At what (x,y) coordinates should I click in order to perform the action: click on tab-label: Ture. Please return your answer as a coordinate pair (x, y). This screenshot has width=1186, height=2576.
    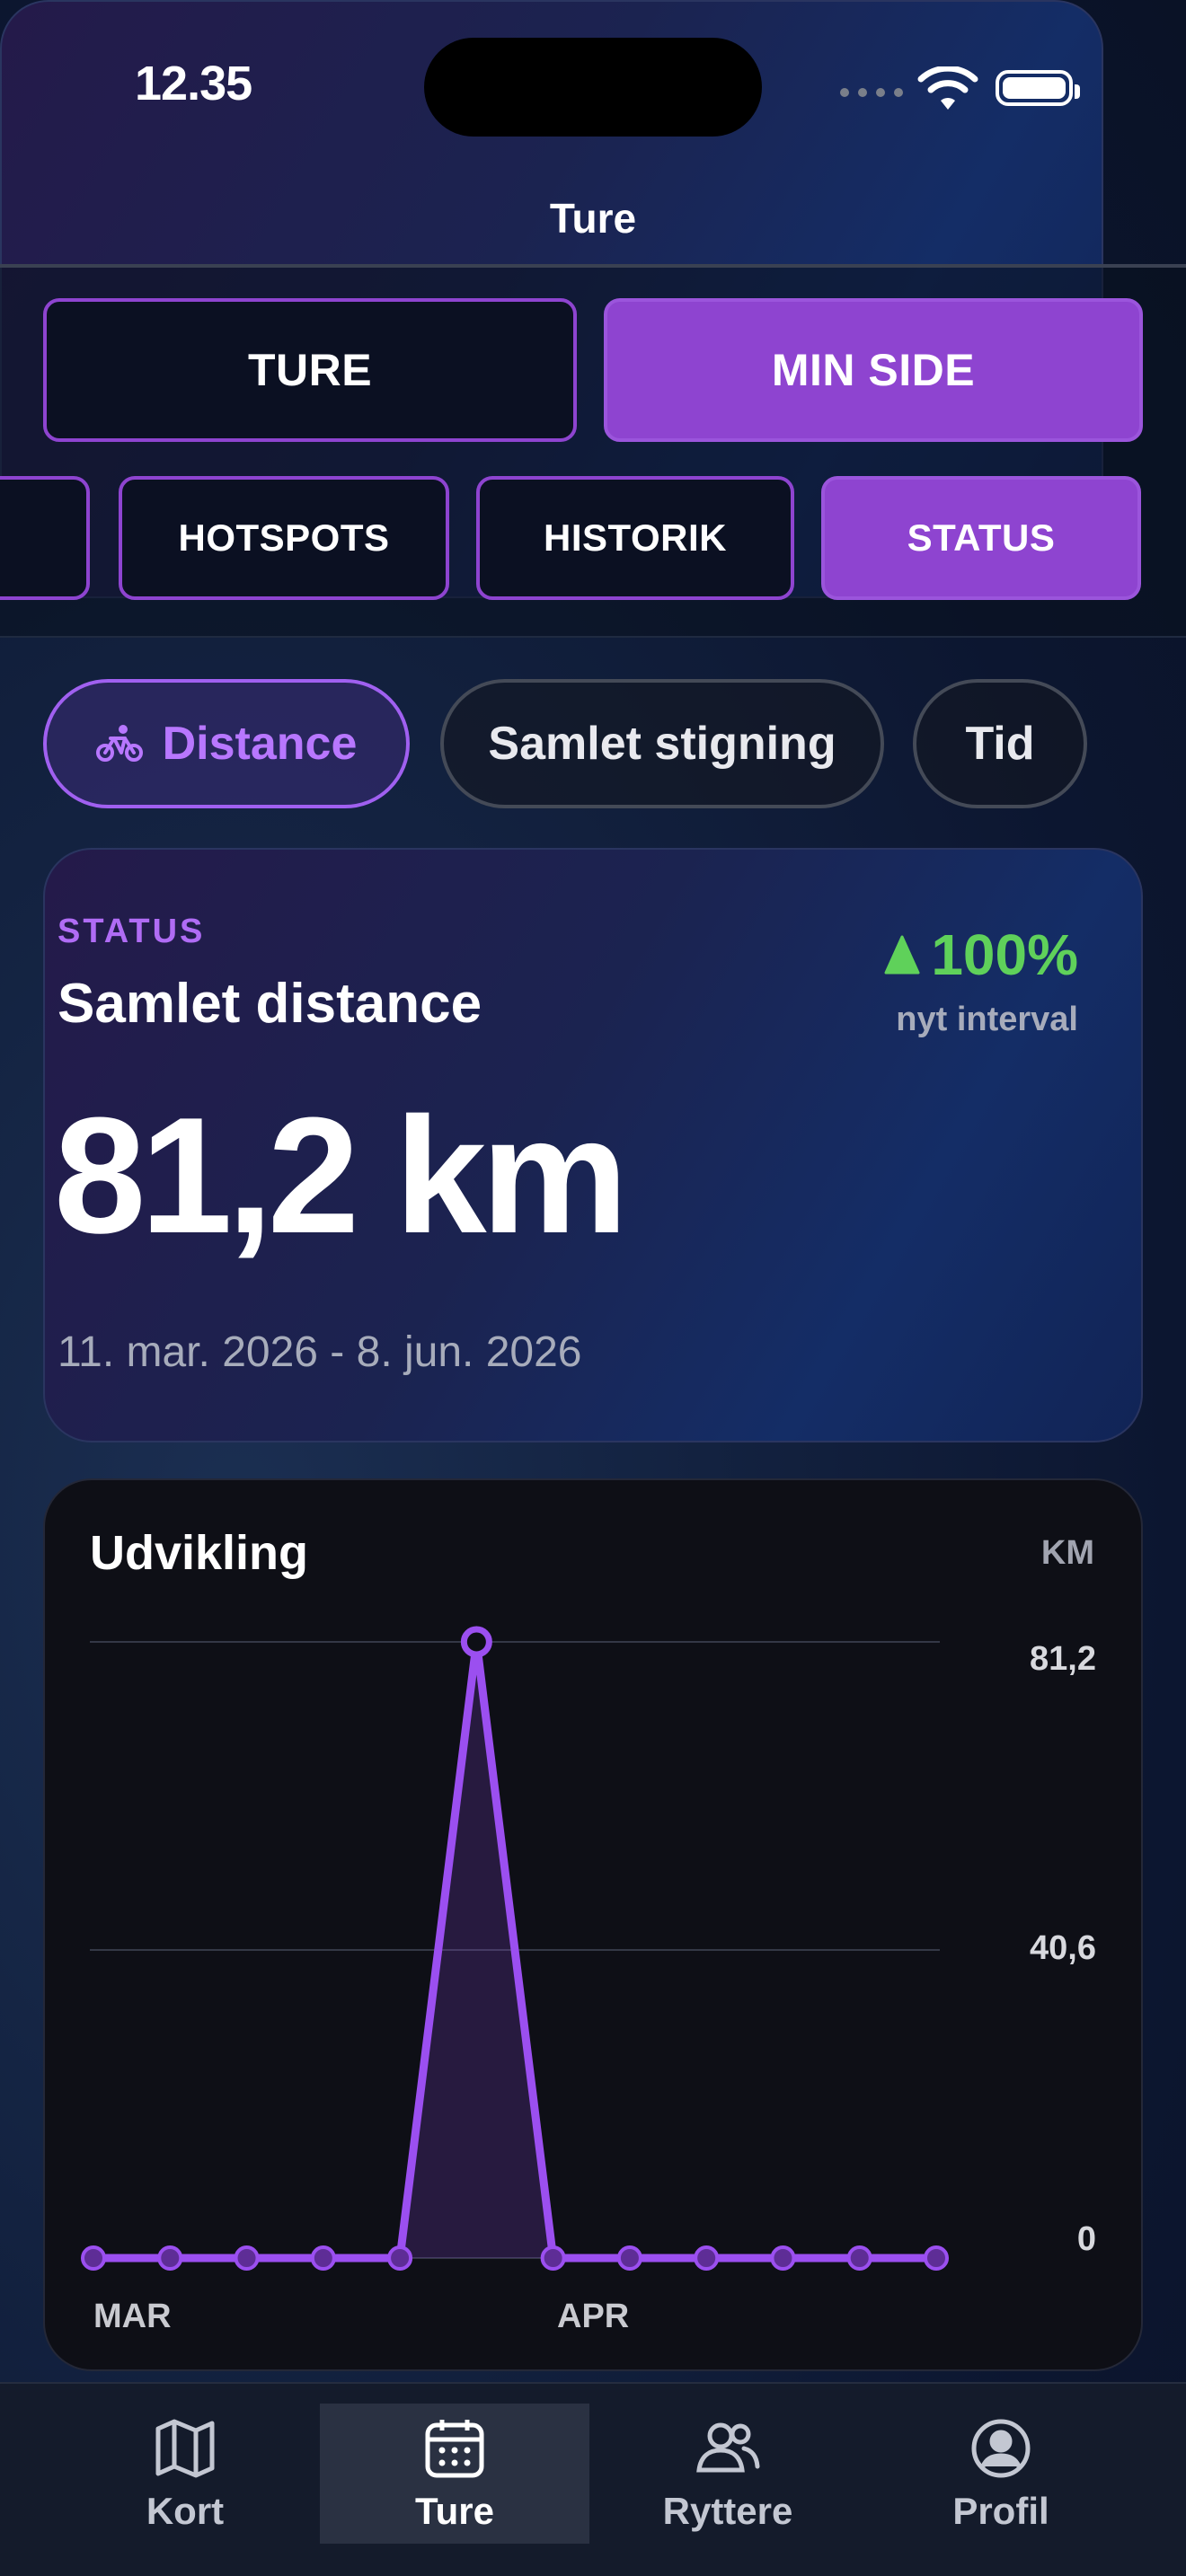
    Looking at the image, I should click on (454, 2511).